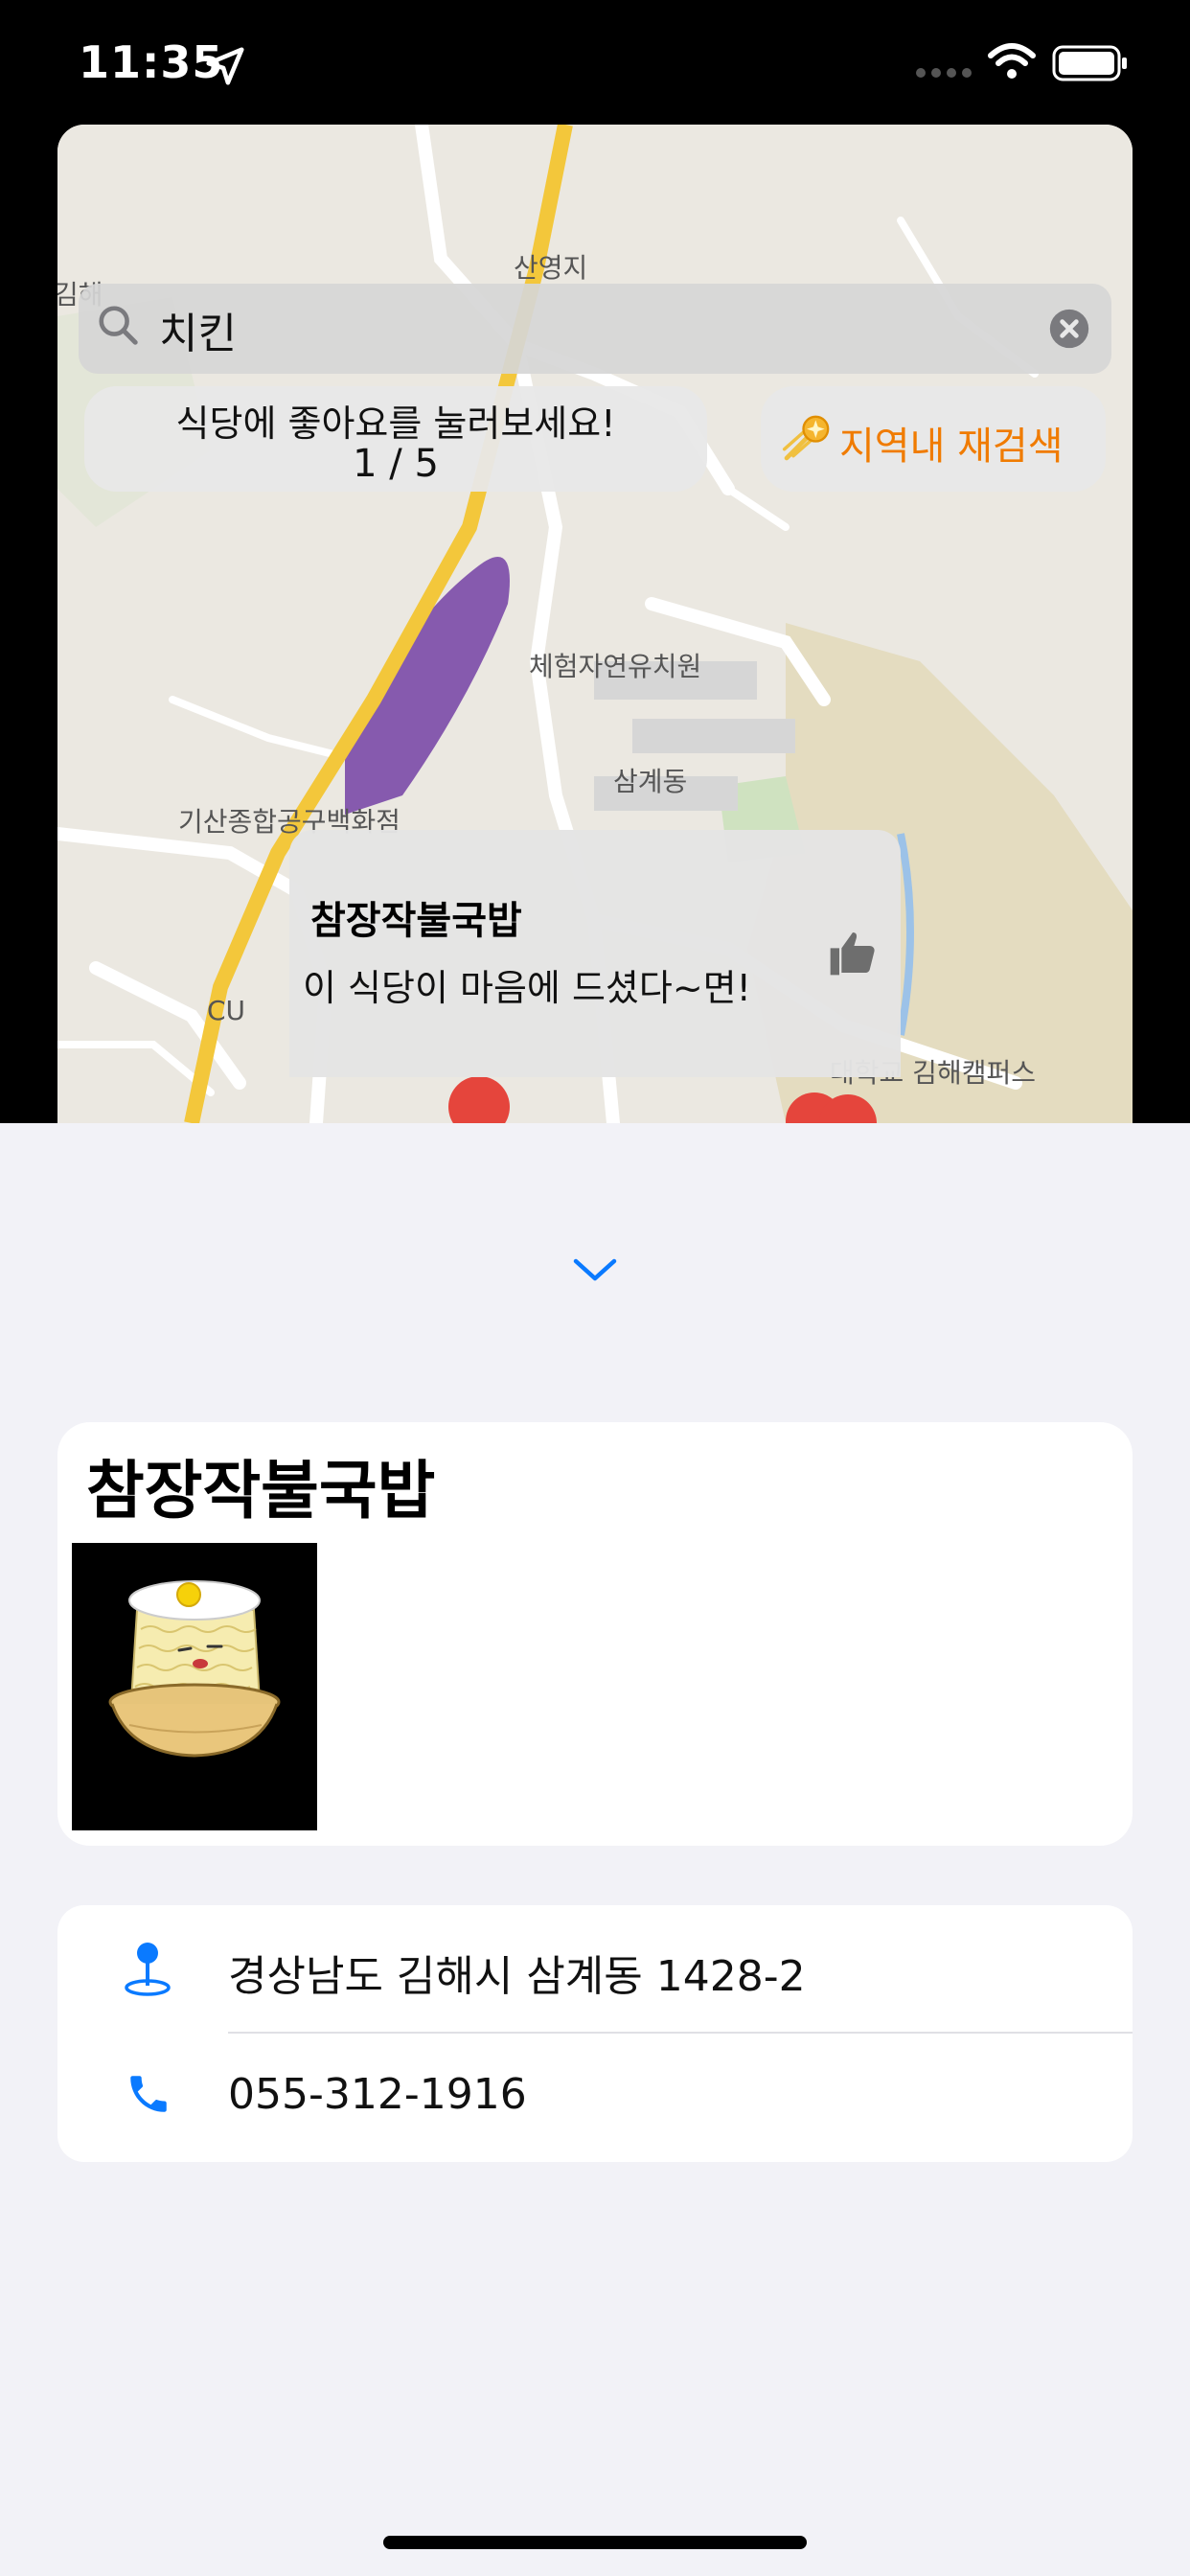  What do you see at coordinates (517, 1973) in the screenshot?
I see `address-text: 경상남도 김해시 삼계동 1428-2` at bounding box center [517, 1973].